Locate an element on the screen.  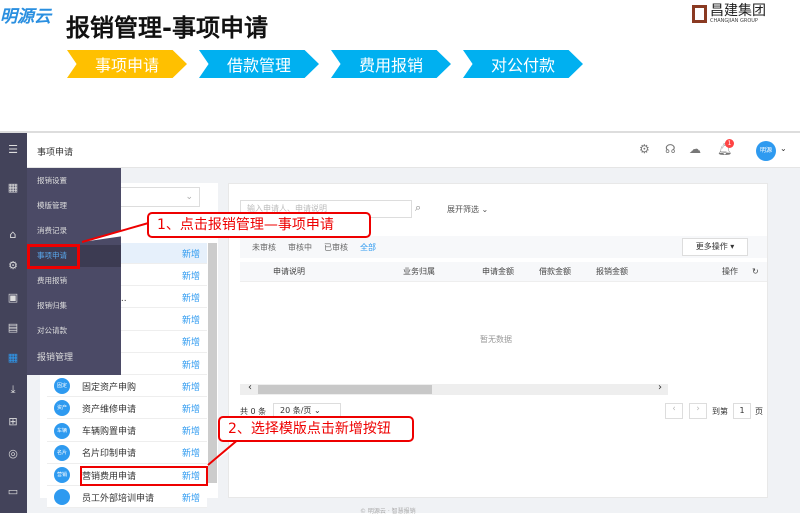
highlight-template-row is located at coordinates (144, 476).